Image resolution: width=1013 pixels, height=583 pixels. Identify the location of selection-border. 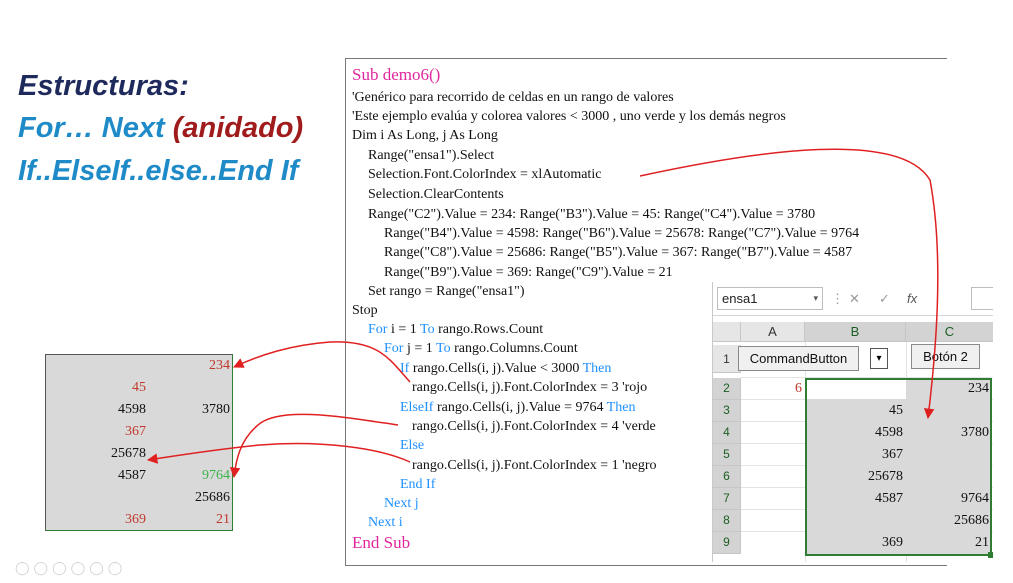
(898, 467).